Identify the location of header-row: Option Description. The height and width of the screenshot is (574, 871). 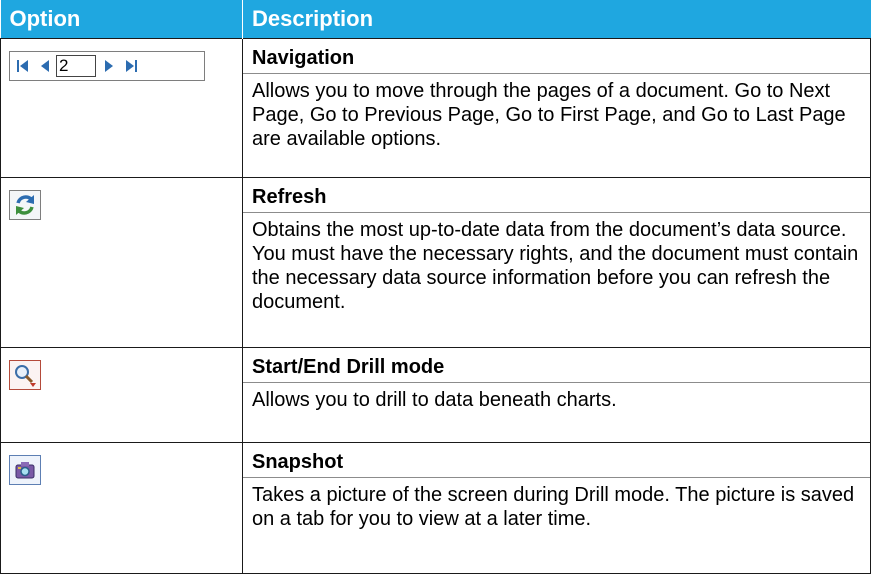
(435, 19).